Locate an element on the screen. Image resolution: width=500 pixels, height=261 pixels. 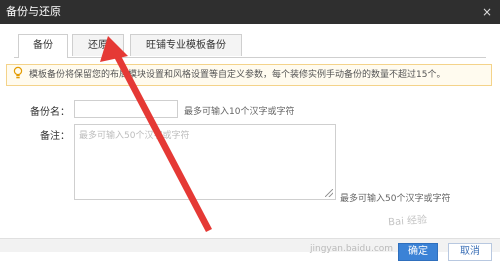
backup-name-label: 备份名： is located at coordinates (50, 112).